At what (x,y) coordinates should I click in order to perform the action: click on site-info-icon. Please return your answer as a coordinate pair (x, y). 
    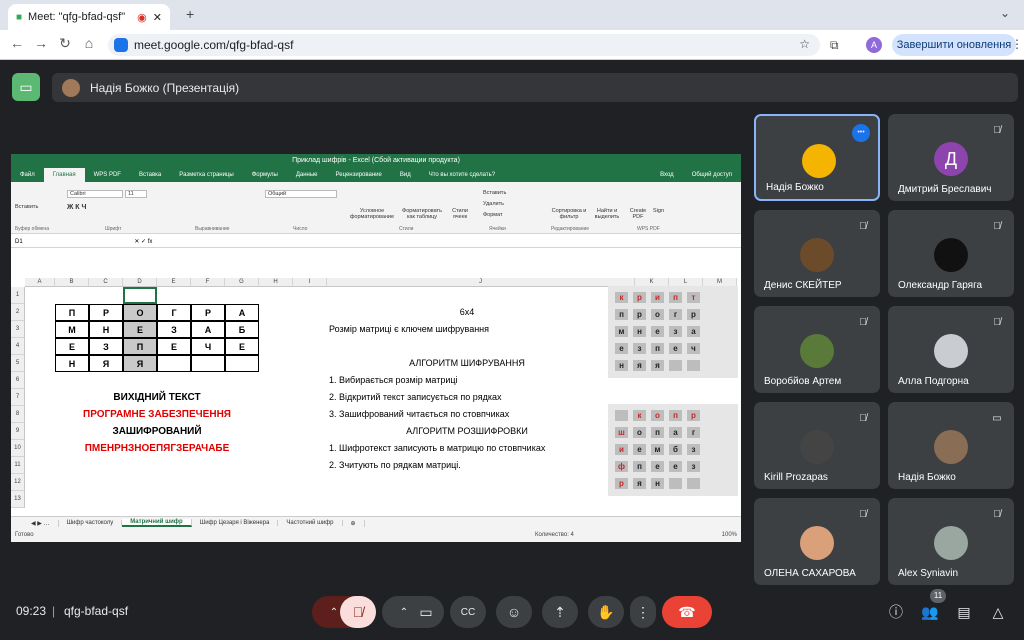
    Looking at the image, I should click on (121, 45).